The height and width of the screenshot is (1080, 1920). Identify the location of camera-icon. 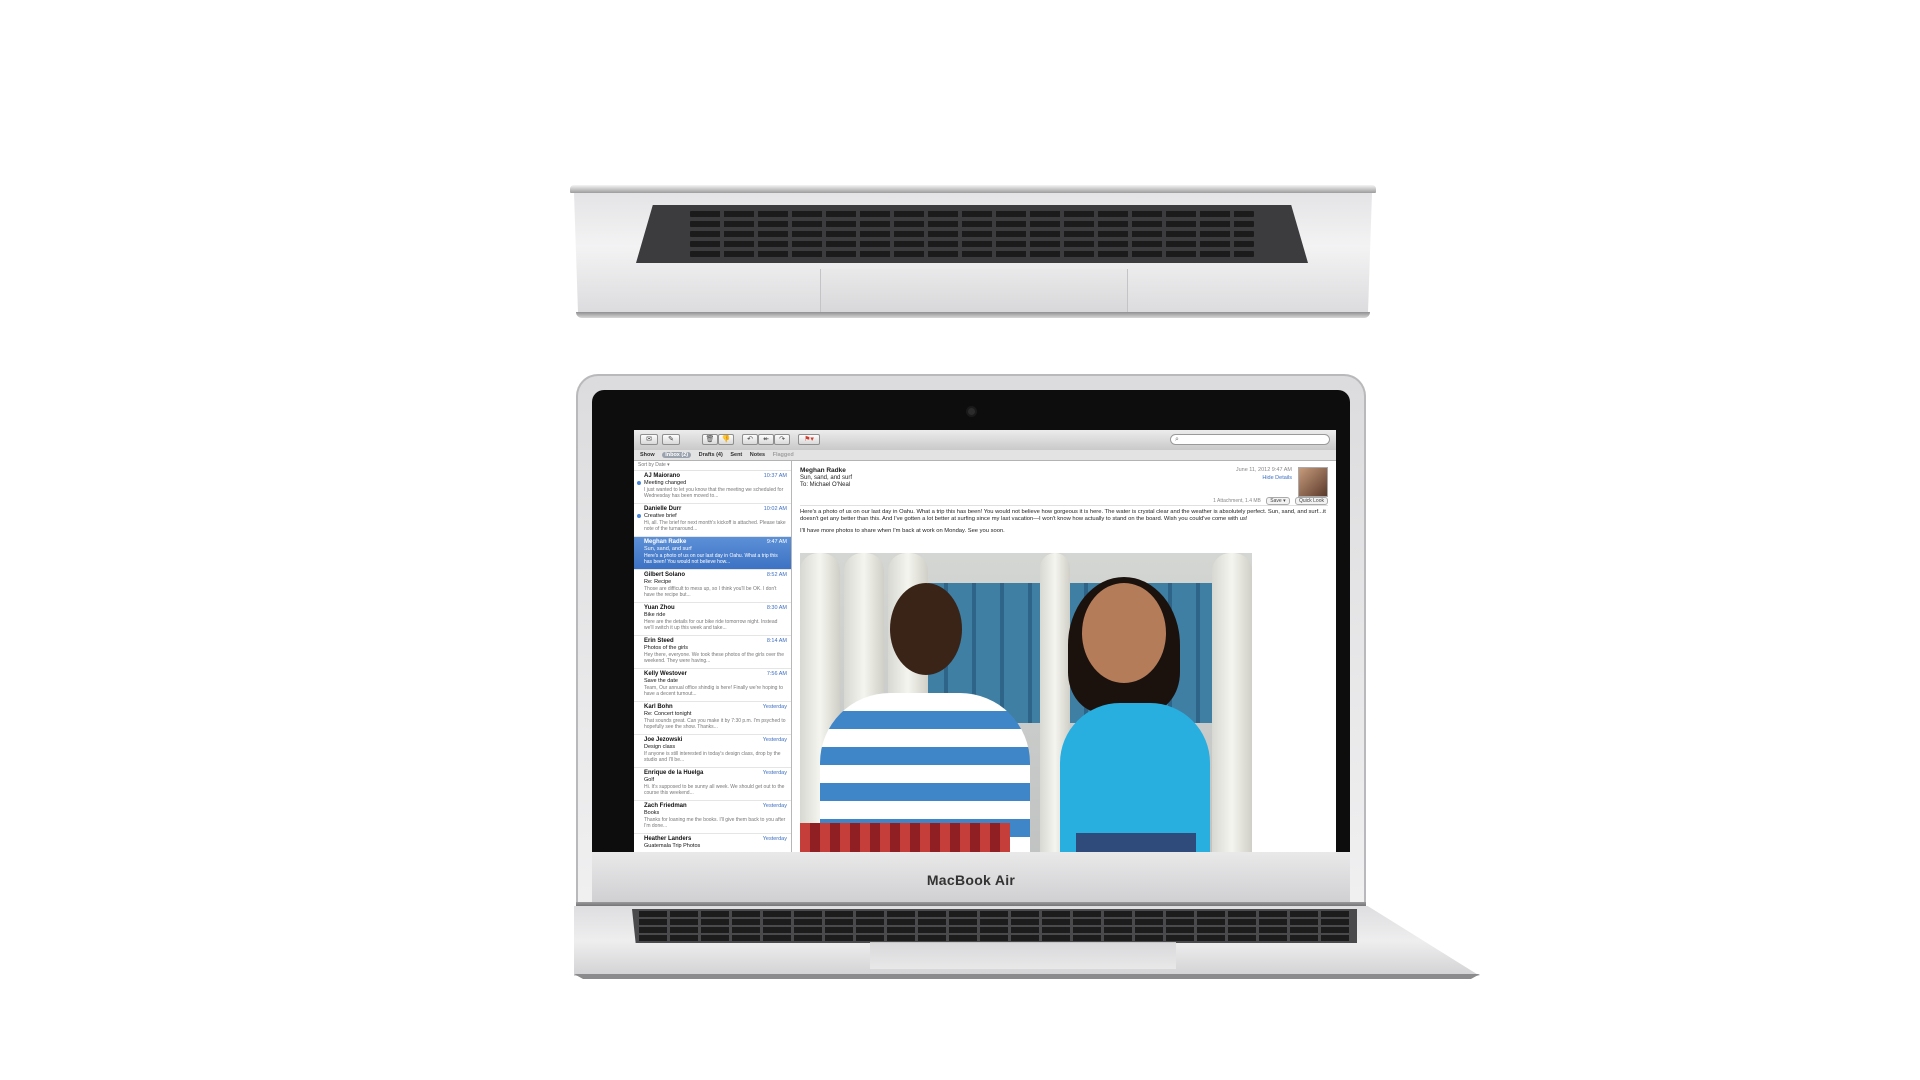
(971, 411).